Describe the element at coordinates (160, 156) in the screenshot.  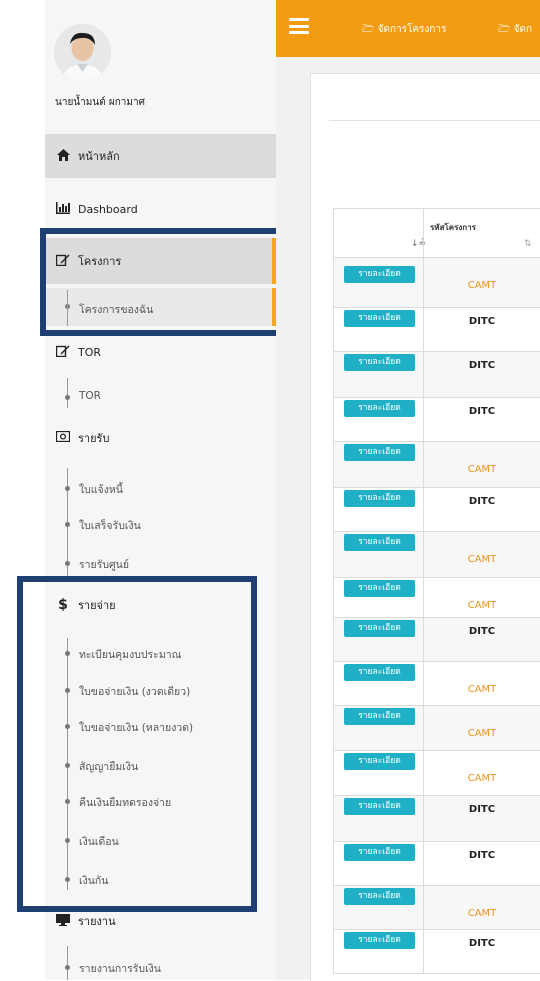
I see `sidebar-item-home: หน้าหลัก` at that location.